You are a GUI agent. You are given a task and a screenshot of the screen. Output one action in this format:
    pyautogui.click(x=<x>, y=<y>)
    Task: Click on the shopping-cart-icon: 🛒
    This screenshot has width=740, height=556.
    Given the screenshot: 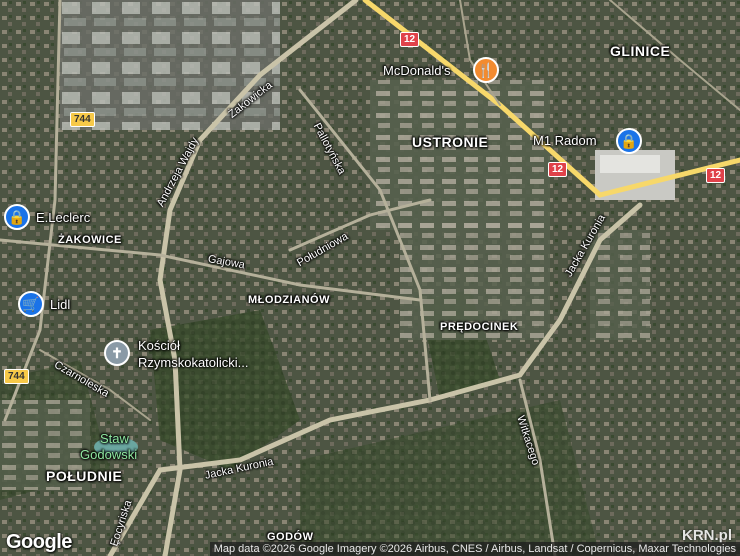 What is the action you would take?
    pyautogui.click(x=31, y=304)
    